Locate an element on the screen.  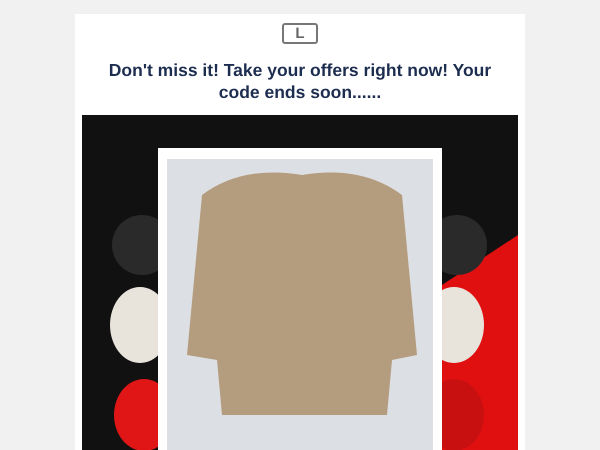
brand-logo: L is located at coordinates (300, 33).